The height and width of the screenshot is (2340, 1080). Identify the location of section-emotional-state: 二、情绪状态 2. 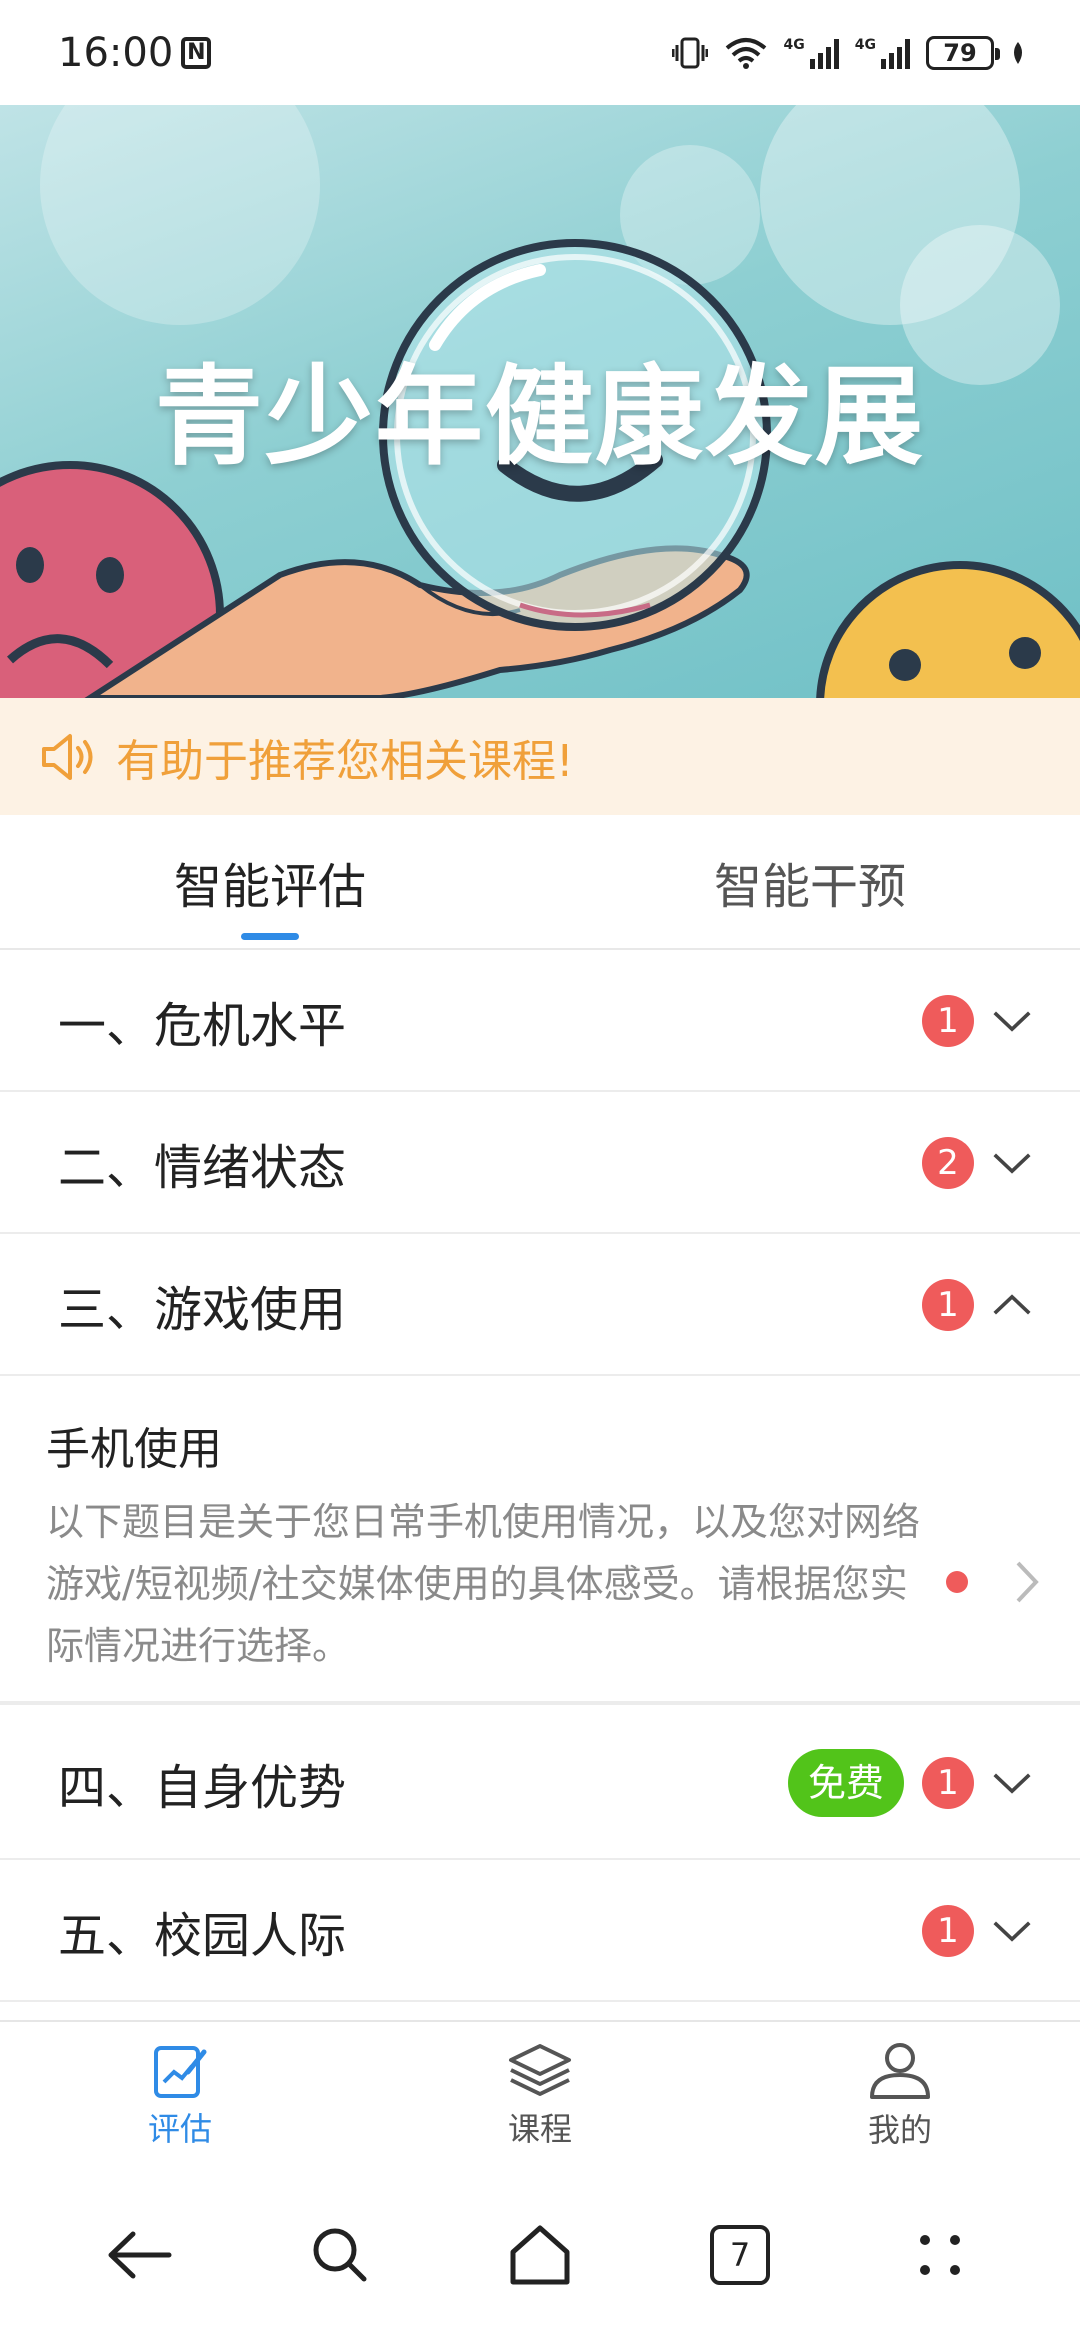
(540, 1164).